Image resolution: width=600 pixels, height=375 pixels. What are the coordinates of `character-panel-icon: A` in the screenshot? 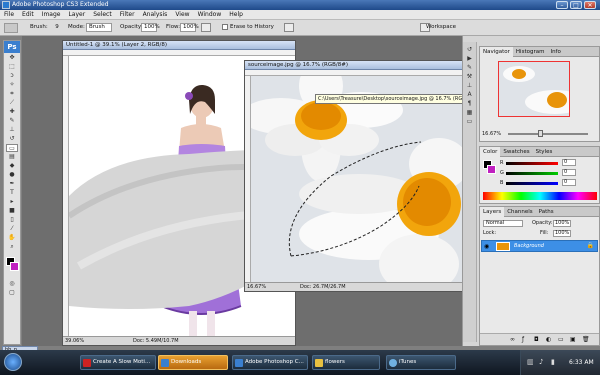 It's located at (470, 95).